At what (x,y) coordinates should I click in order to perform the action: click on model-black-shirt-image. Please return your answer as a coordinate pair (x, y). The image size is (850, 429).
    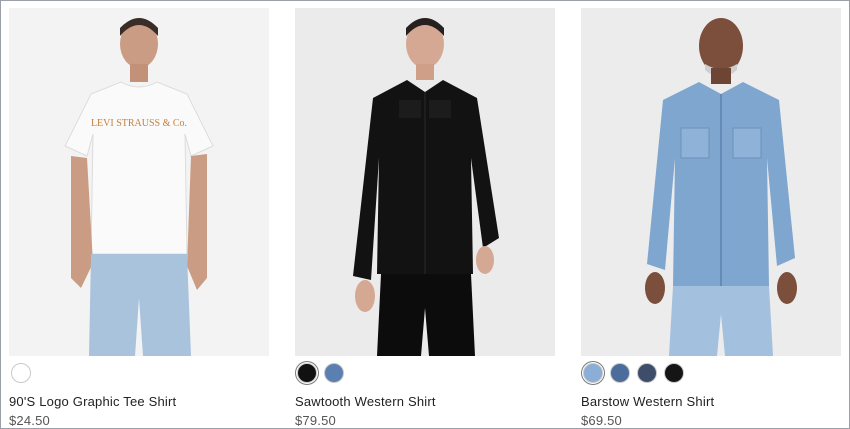
    Looking at the image, I should click on (426, 187).